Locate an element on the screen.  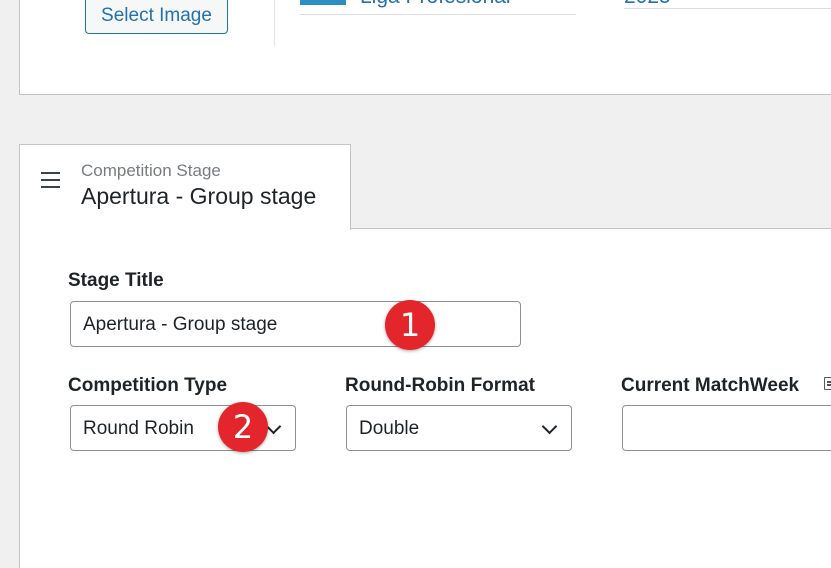
menu-icon is located at coordinates (50, 182).